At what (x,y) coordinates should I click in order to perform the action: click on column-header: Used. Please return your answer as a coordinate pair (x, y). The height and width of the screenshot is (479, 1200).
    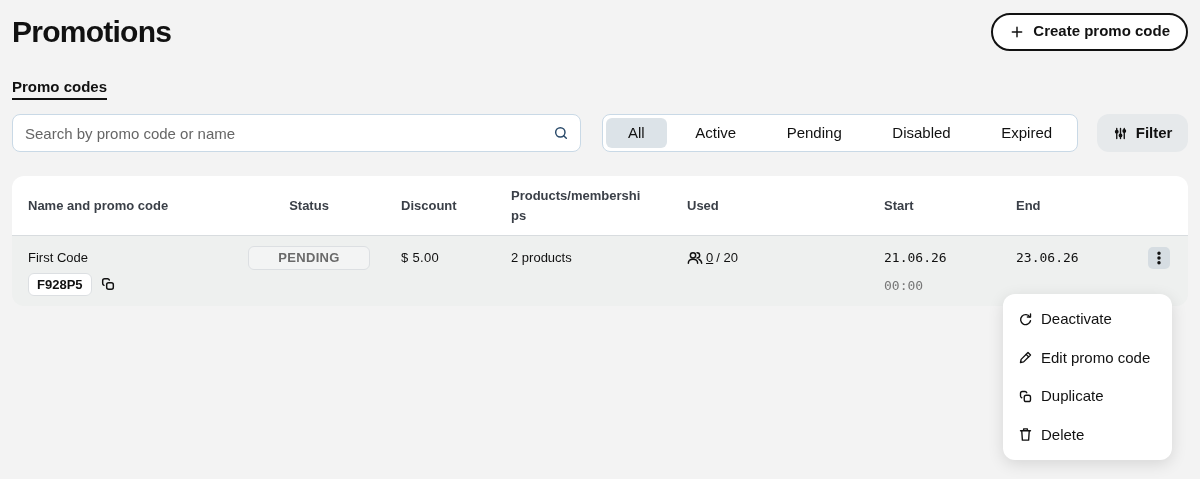
    Looking at the image, I should click on (703, 205).